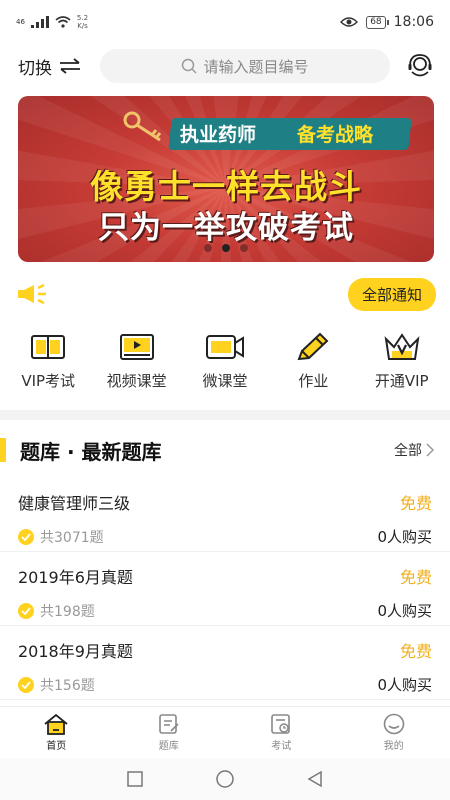  Describe the element at coordinates (190, 66) in the screenshot. I see `search-icon` at that location.